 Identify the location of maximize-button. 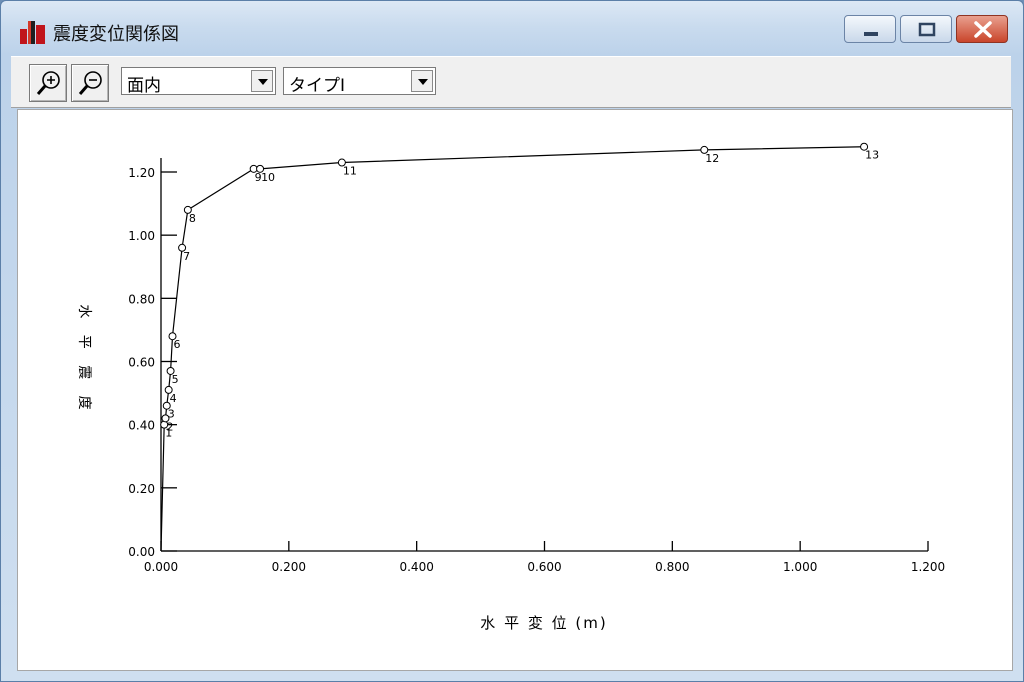
(926, 29).